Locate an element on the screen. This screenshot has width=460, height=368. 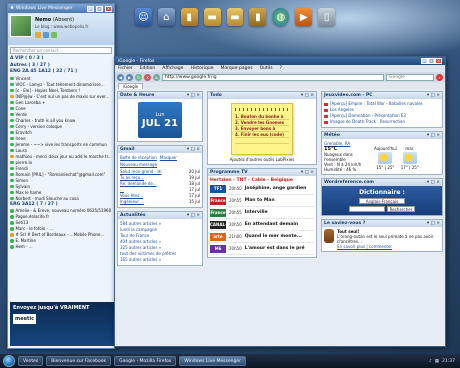
monkey-icon is located at coordinates (329, 236).